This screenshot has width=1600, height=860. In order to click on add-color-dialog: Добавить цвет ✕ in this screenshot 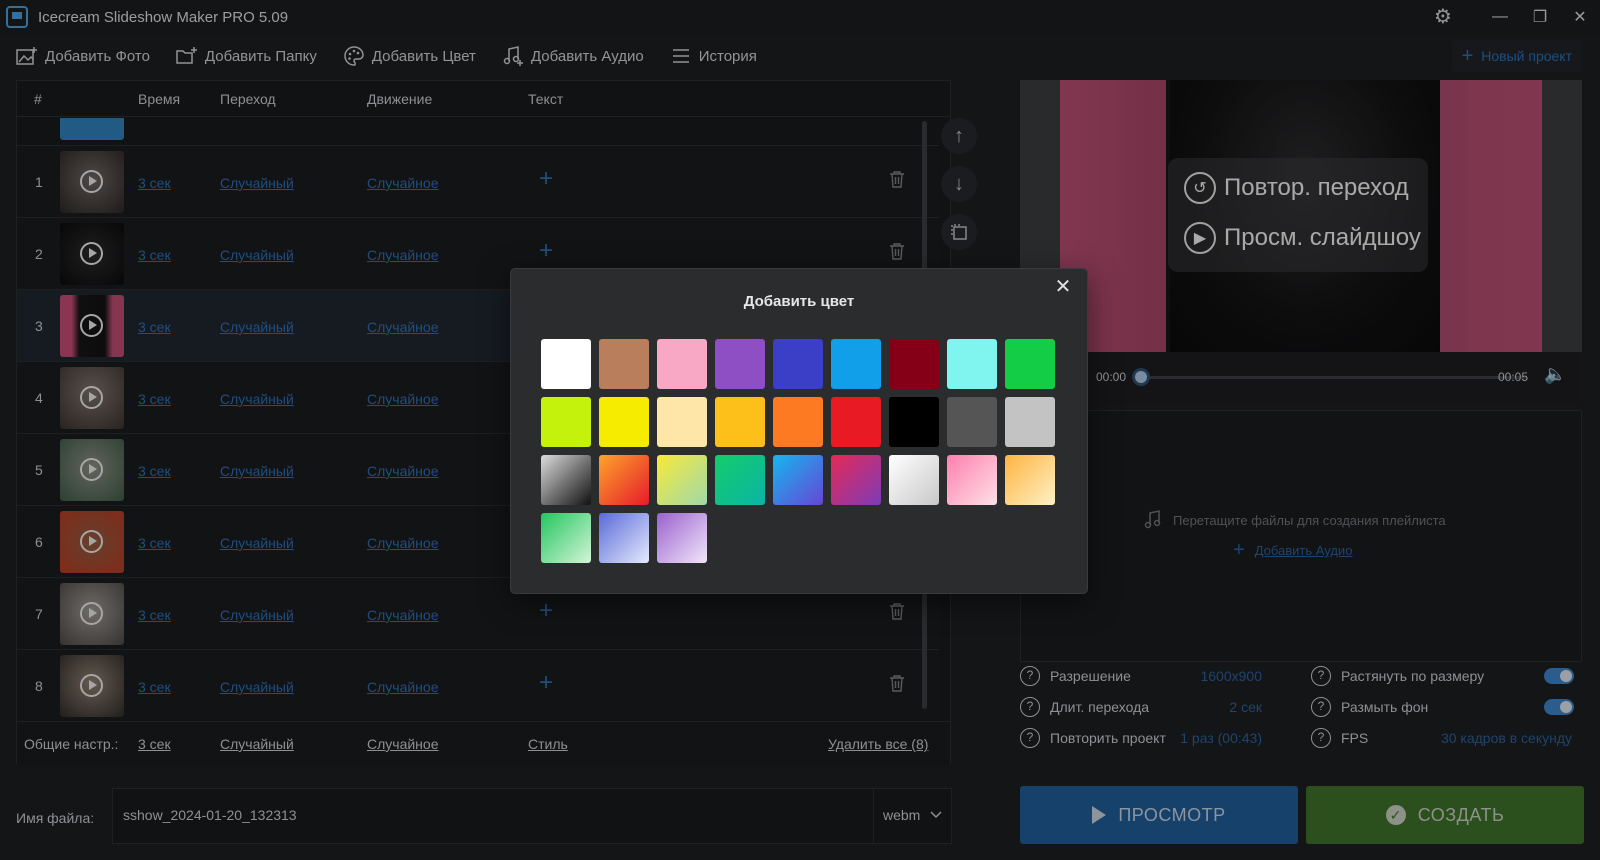, I will do `click(799, 431)`.